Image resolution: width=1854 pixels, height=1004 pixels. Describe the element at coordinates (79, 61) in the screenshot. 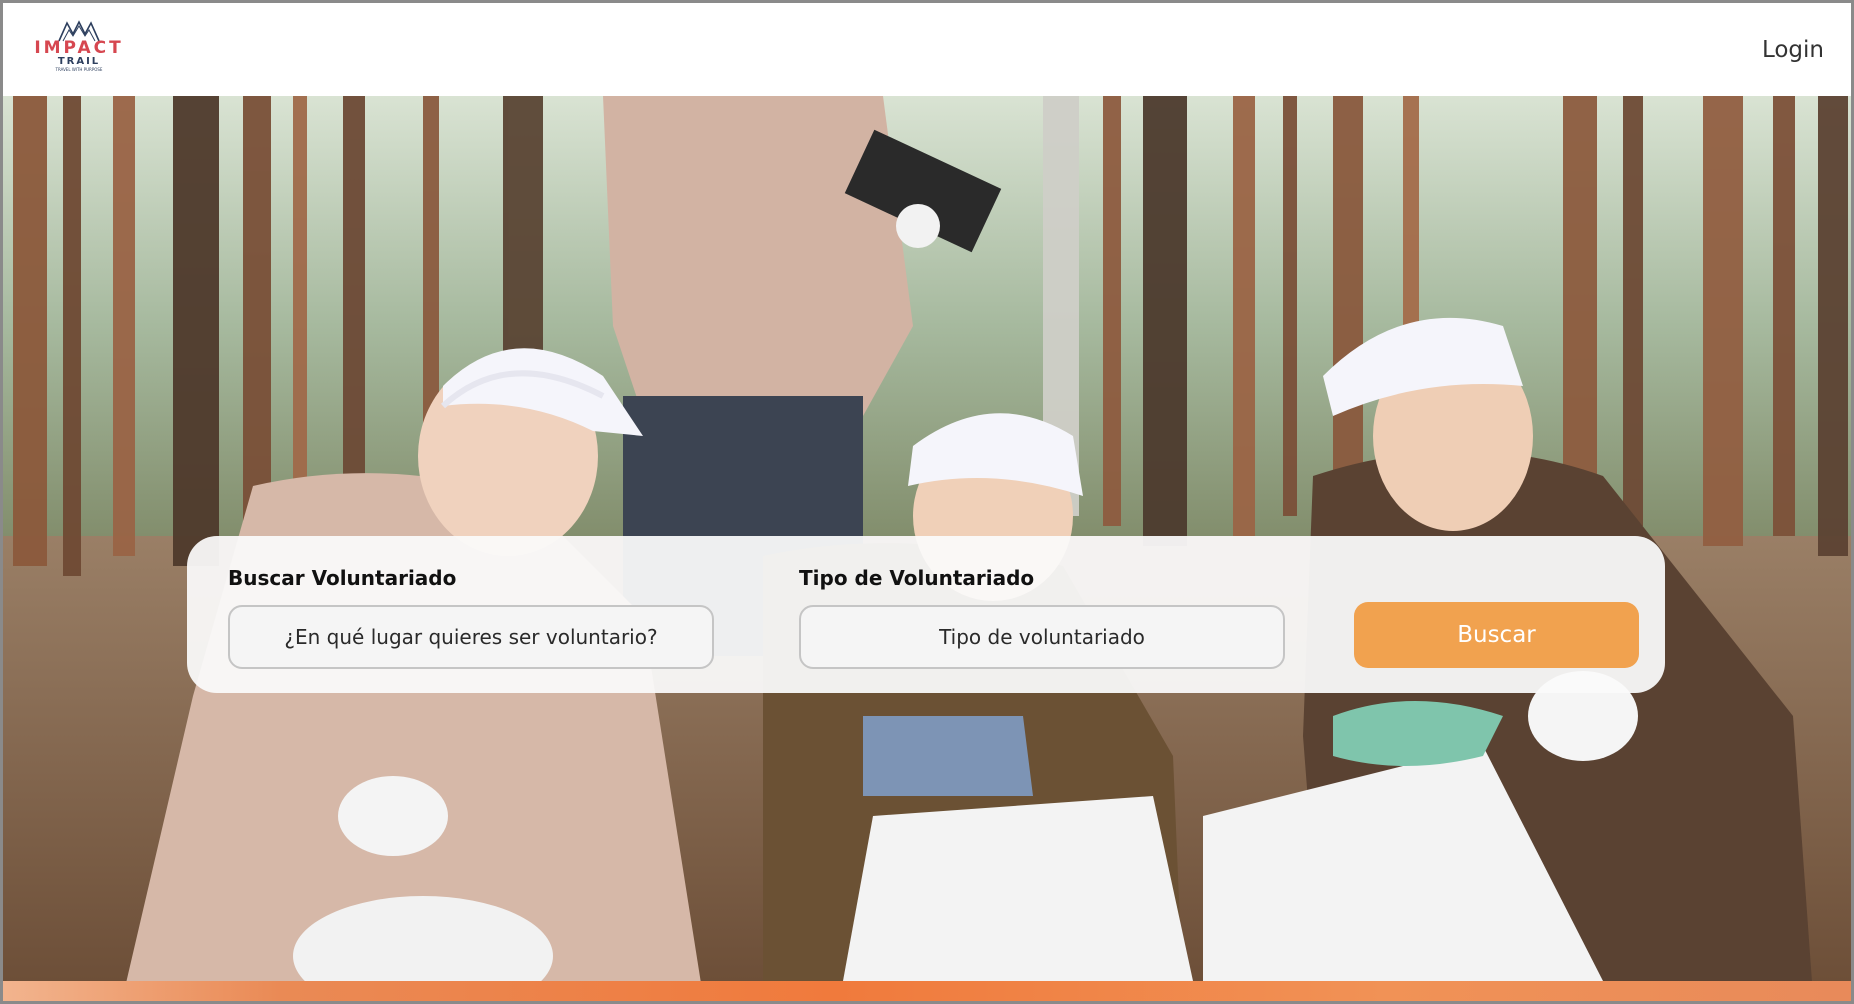

I see `logo-subword: TRAIL` at that location.